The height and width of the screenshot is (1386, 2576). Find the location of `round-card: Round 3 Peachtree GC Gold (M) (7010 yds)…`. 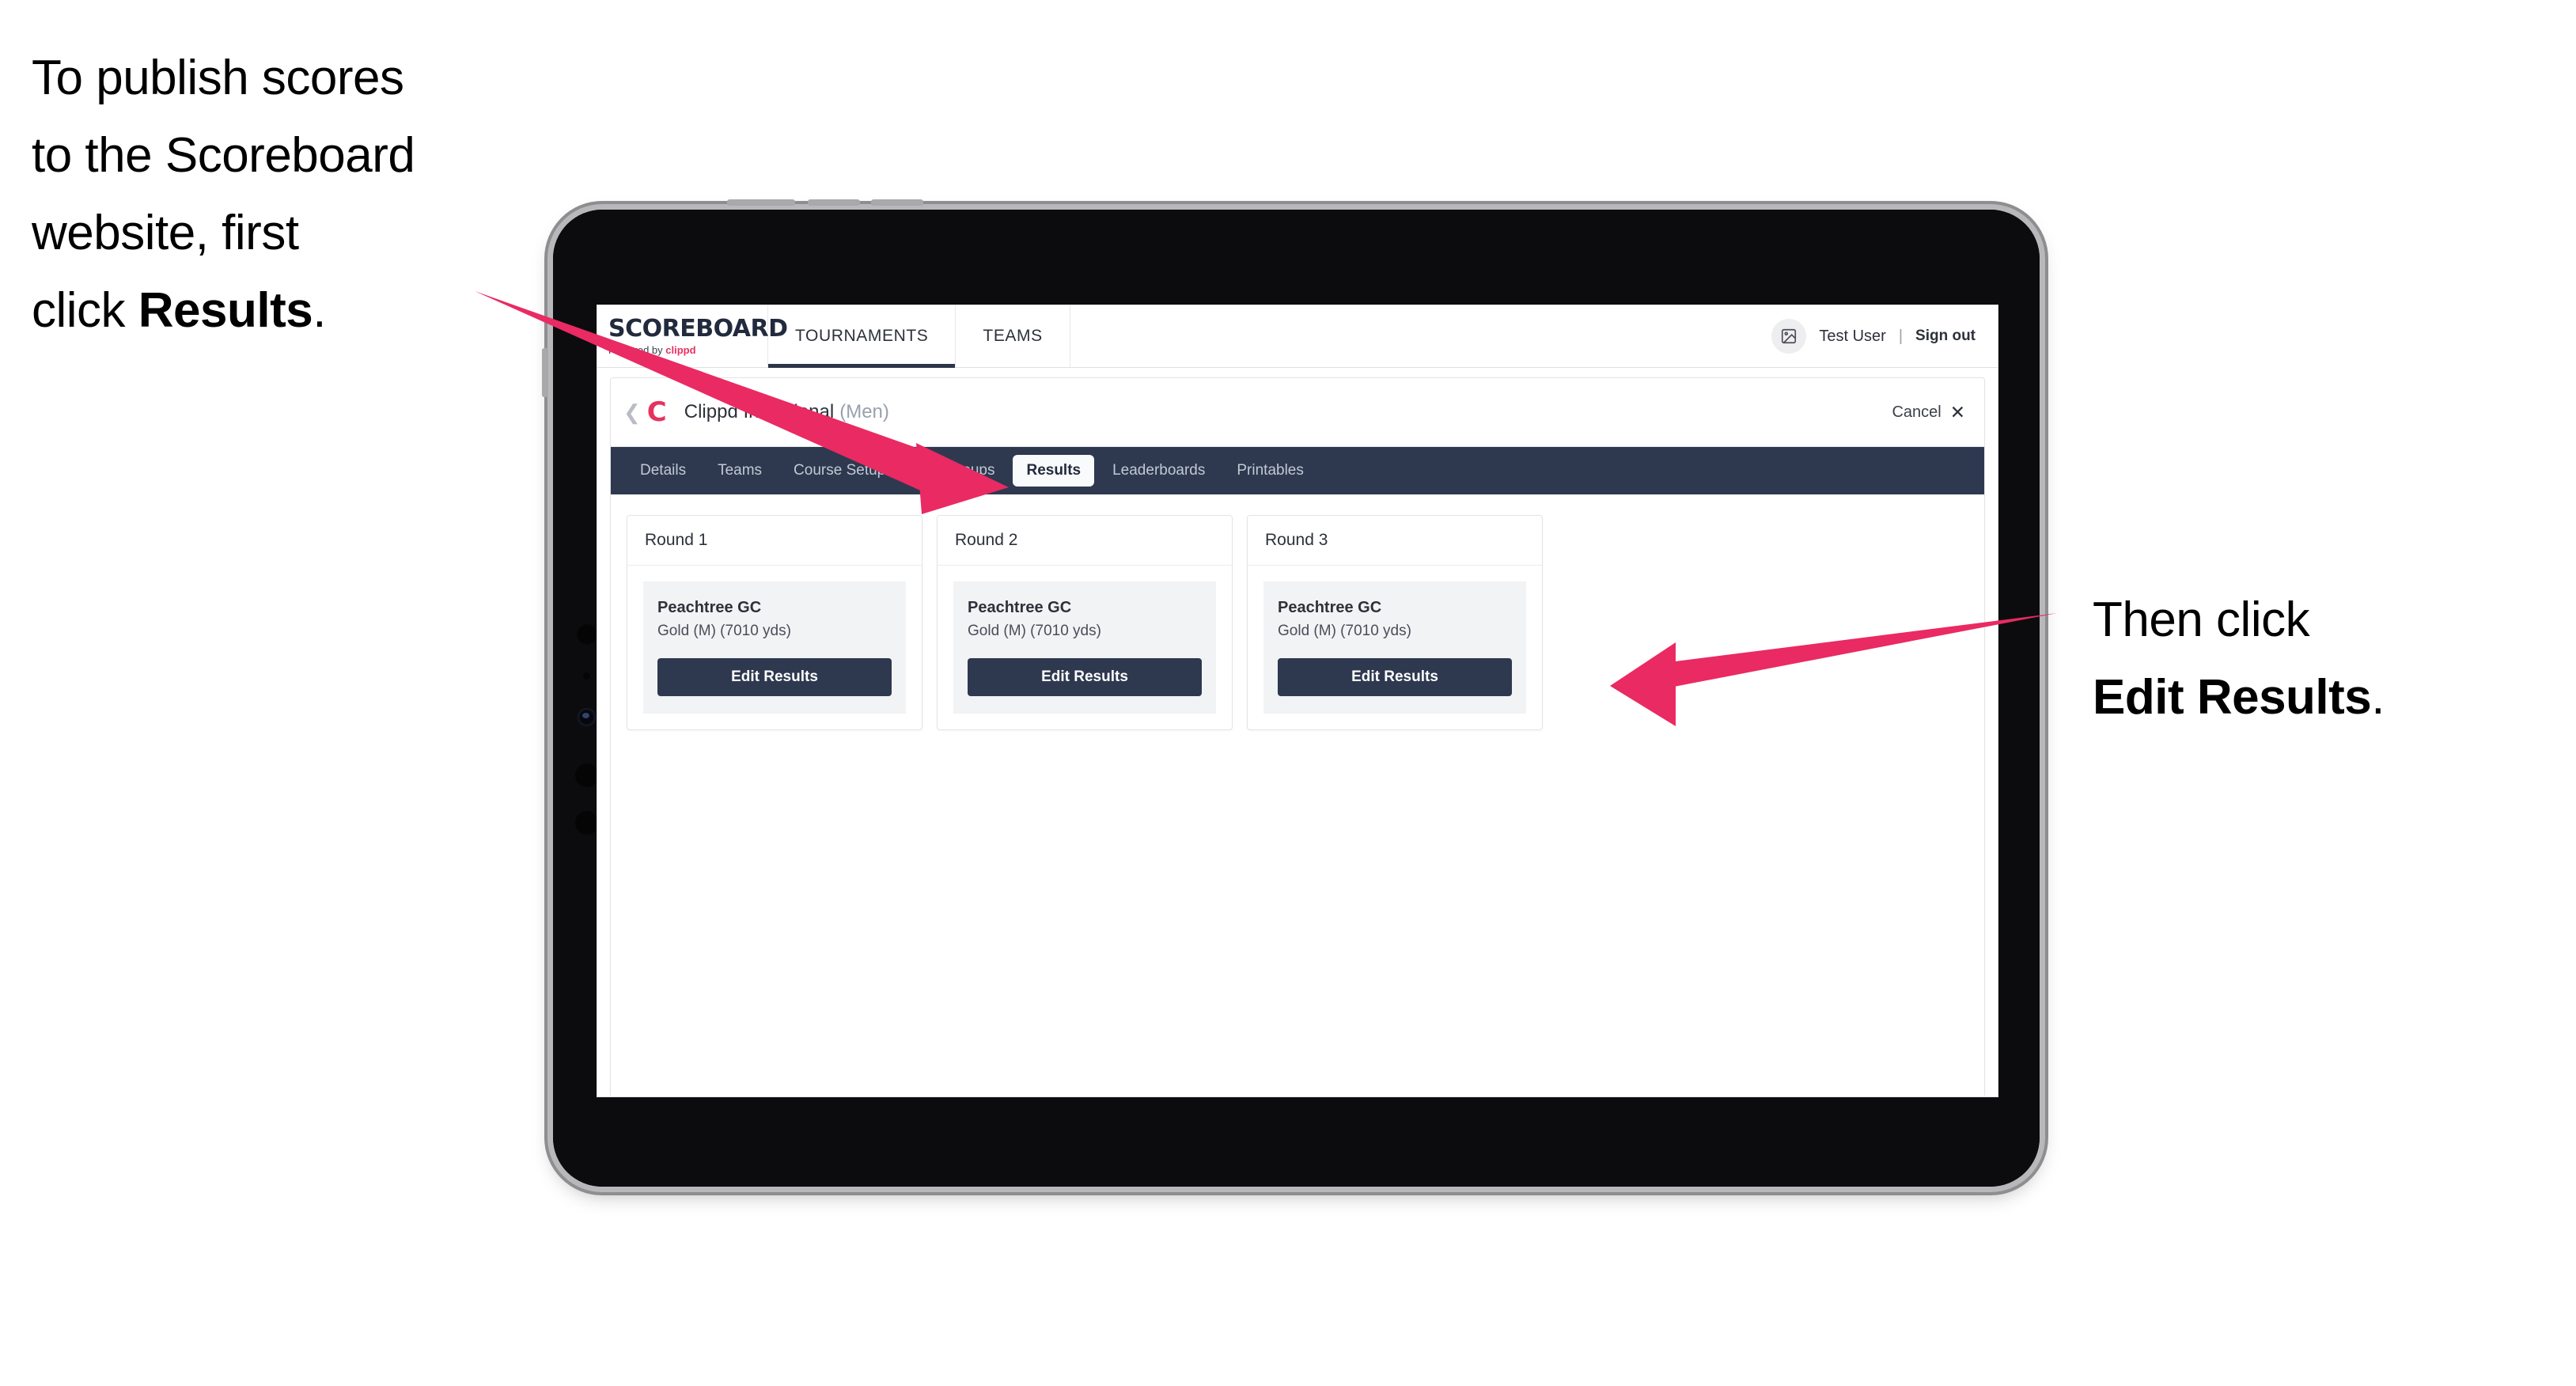

round-card: Round 3 Peachtree GC Gold (M) (7010 yds)… is located at coordinates (1395, 623).